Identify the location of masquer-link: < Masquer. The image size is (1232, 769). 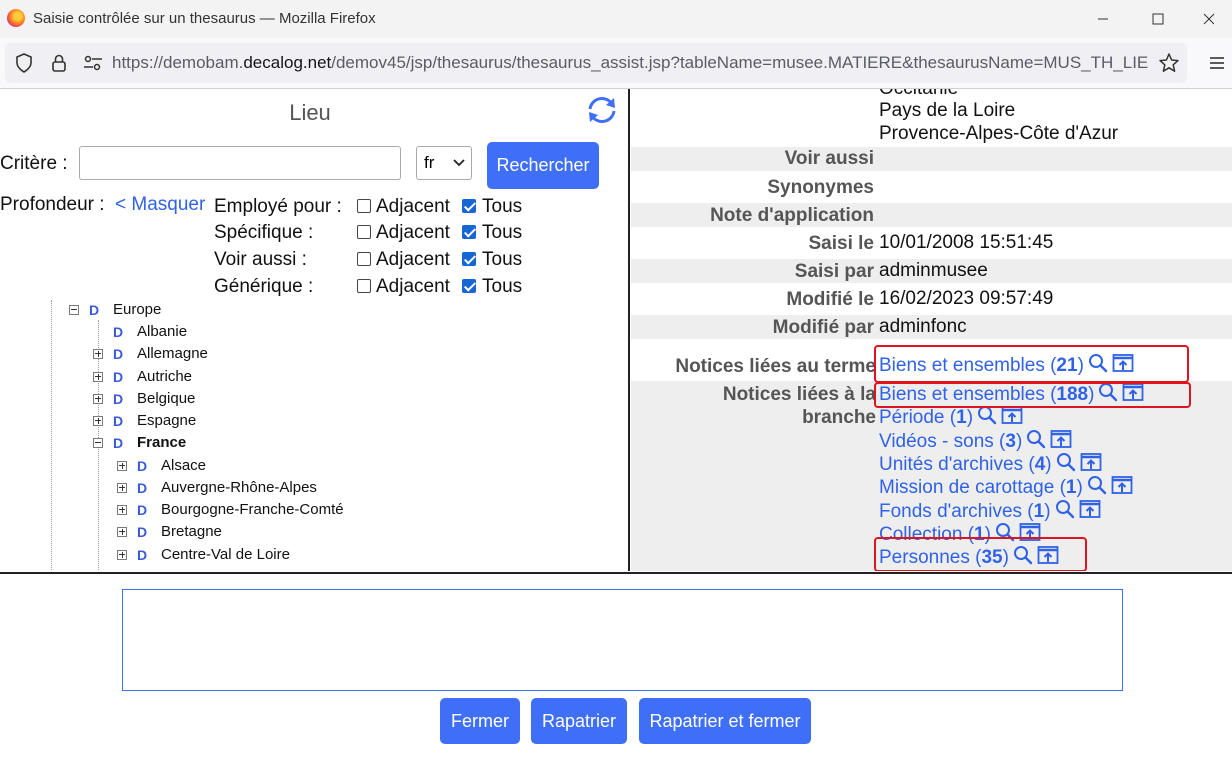
(160, 205).